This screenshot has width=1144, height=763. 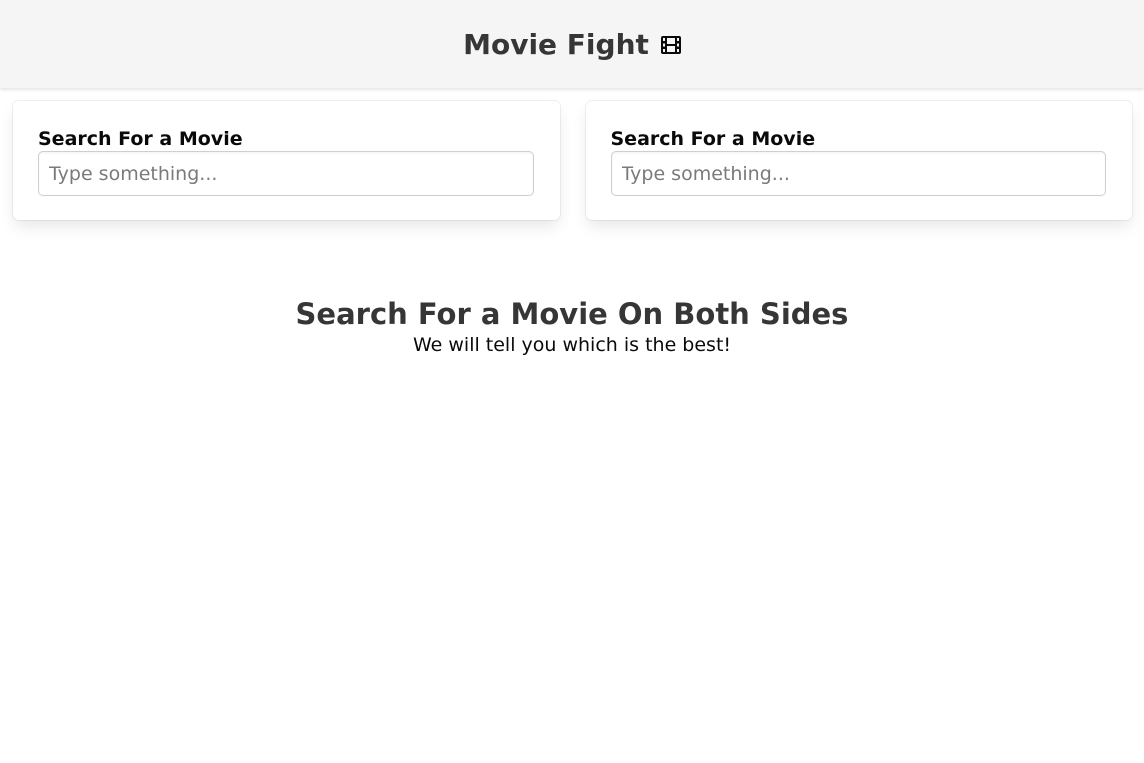 I want to click on tutorial-subtitle: We will tell you which is the best!, so click(x=572, y=345).